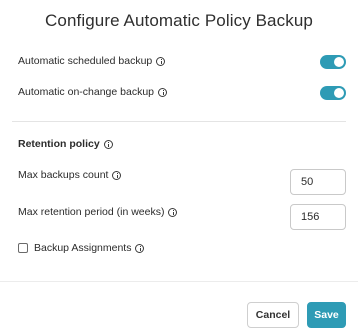 This screenshot has width=358, height=336. What do you see at coordinates (333, 62) in the screenshot?
I see `scheduled-backup-toggle` at bounding box center [333, 62].